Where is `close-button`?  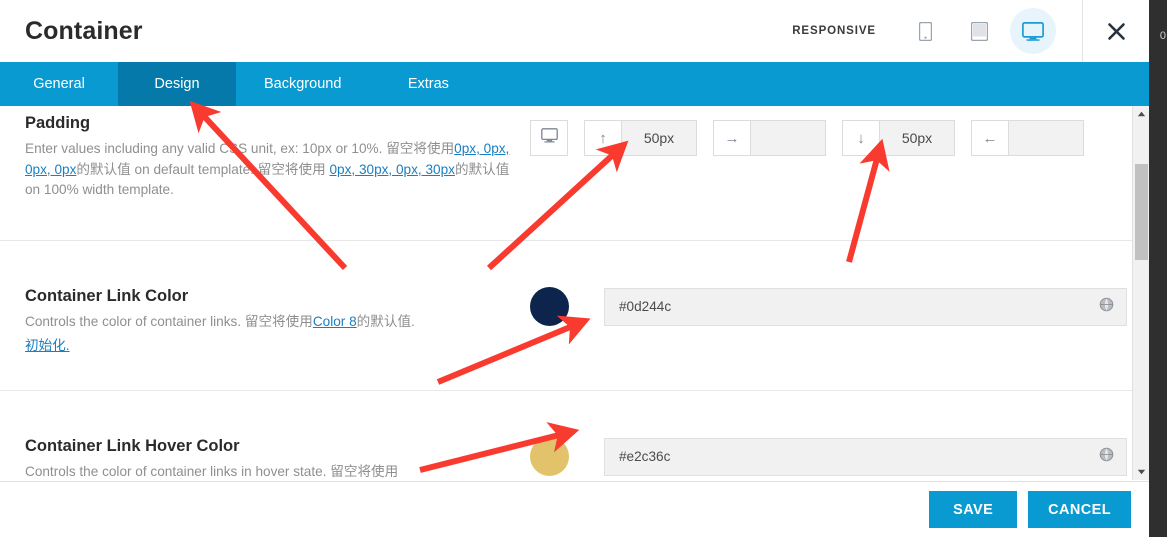 close-button is located at coordinates (1116, 31).